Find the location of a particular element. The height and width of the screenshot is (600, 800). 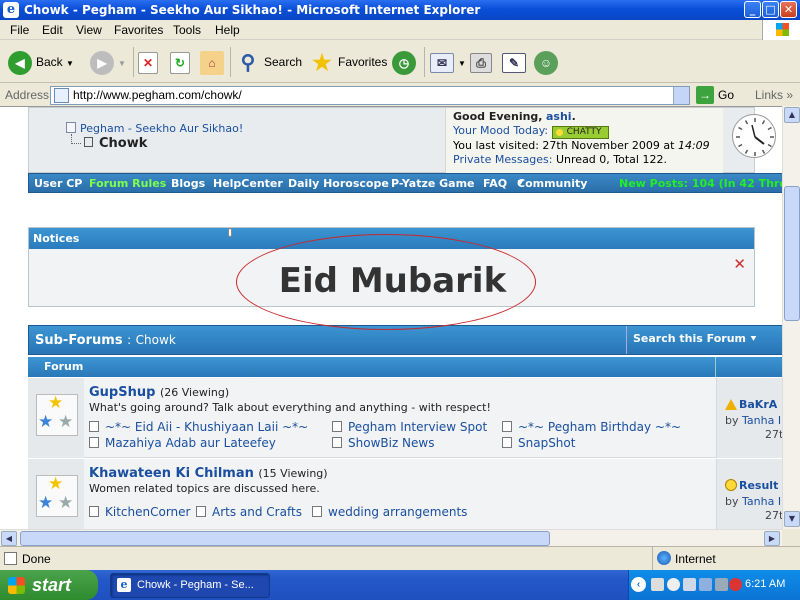

menu-view: View is located at coordinates (89, 30).